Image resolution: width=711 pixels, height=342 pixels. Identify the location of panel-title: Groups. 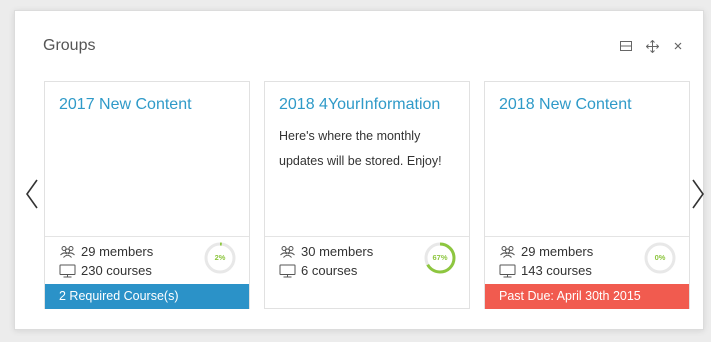
(69, 45).